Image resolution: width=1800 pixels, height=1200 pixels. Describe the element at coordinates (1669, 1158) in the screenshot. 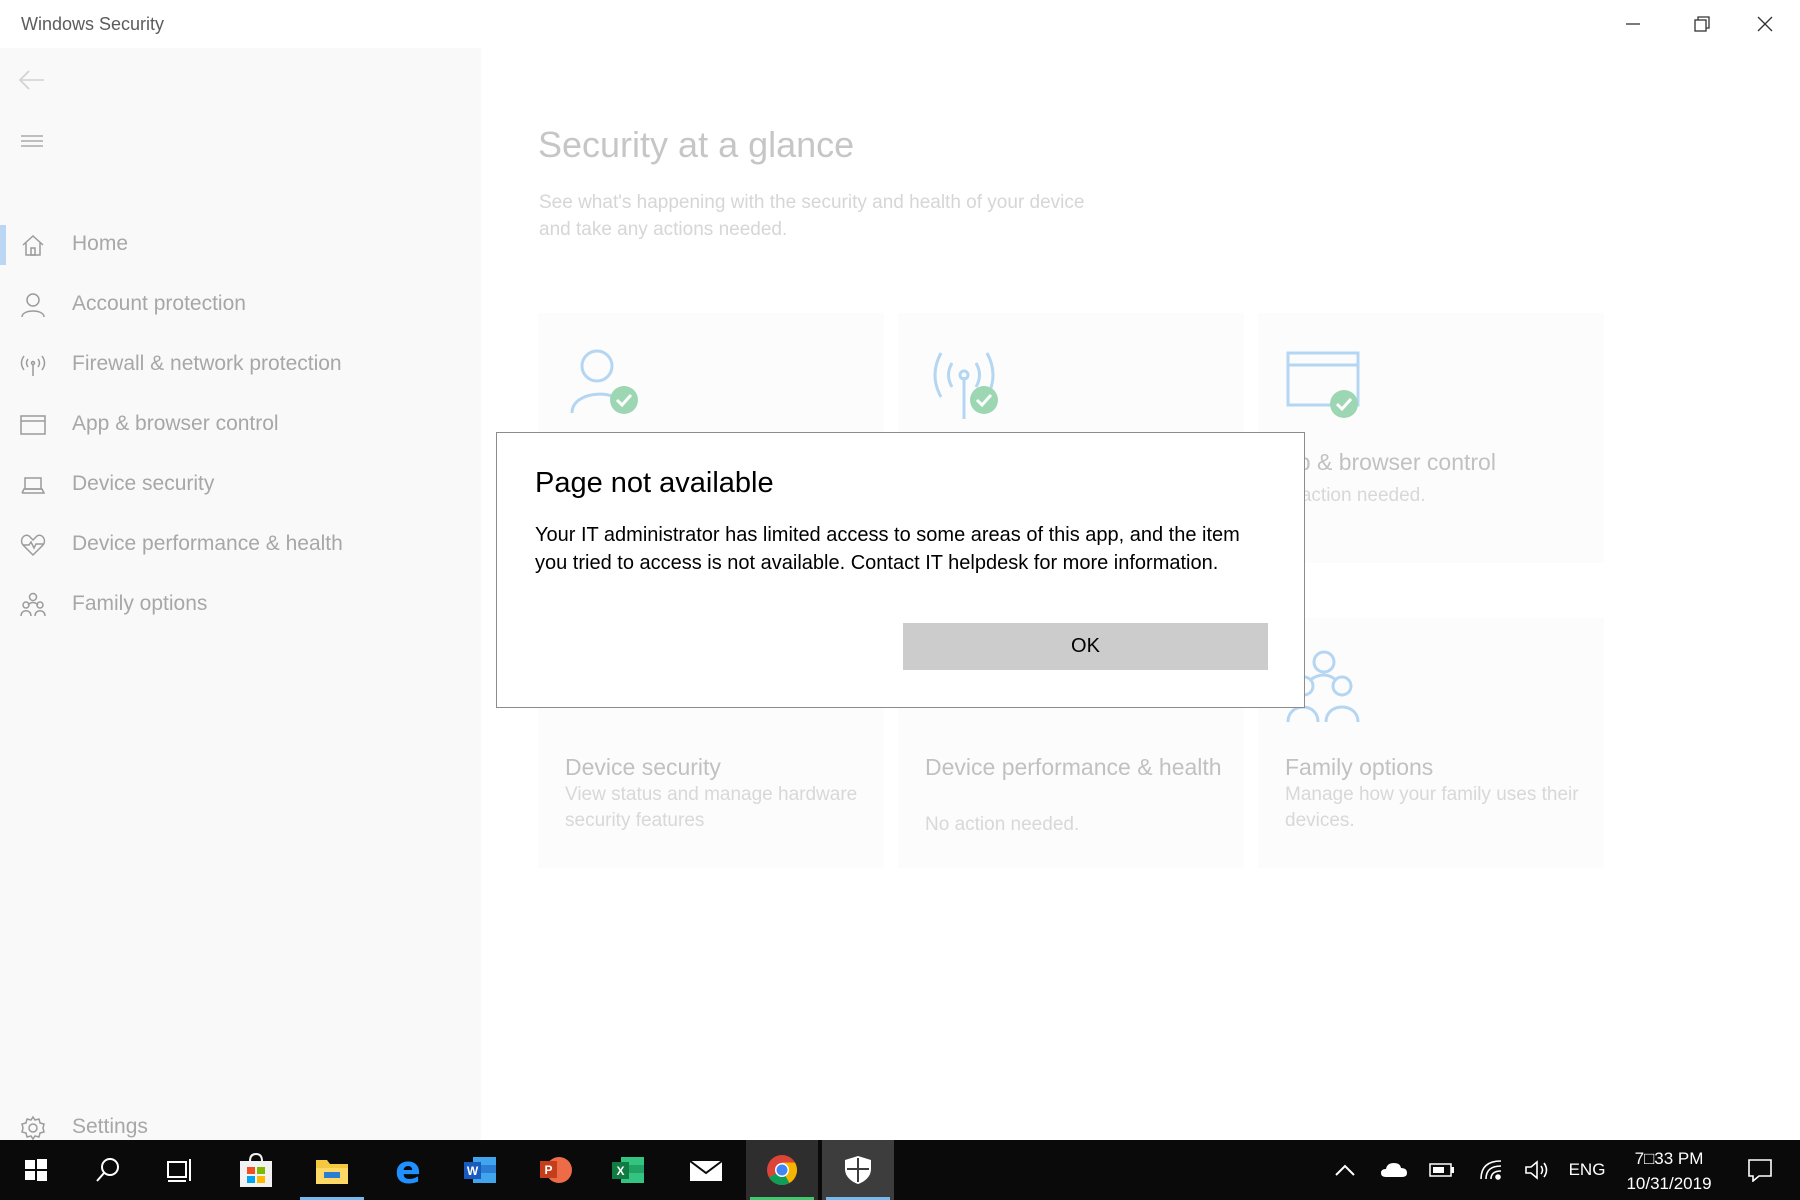

I see `clock-time: 7□33 PM` at that location.